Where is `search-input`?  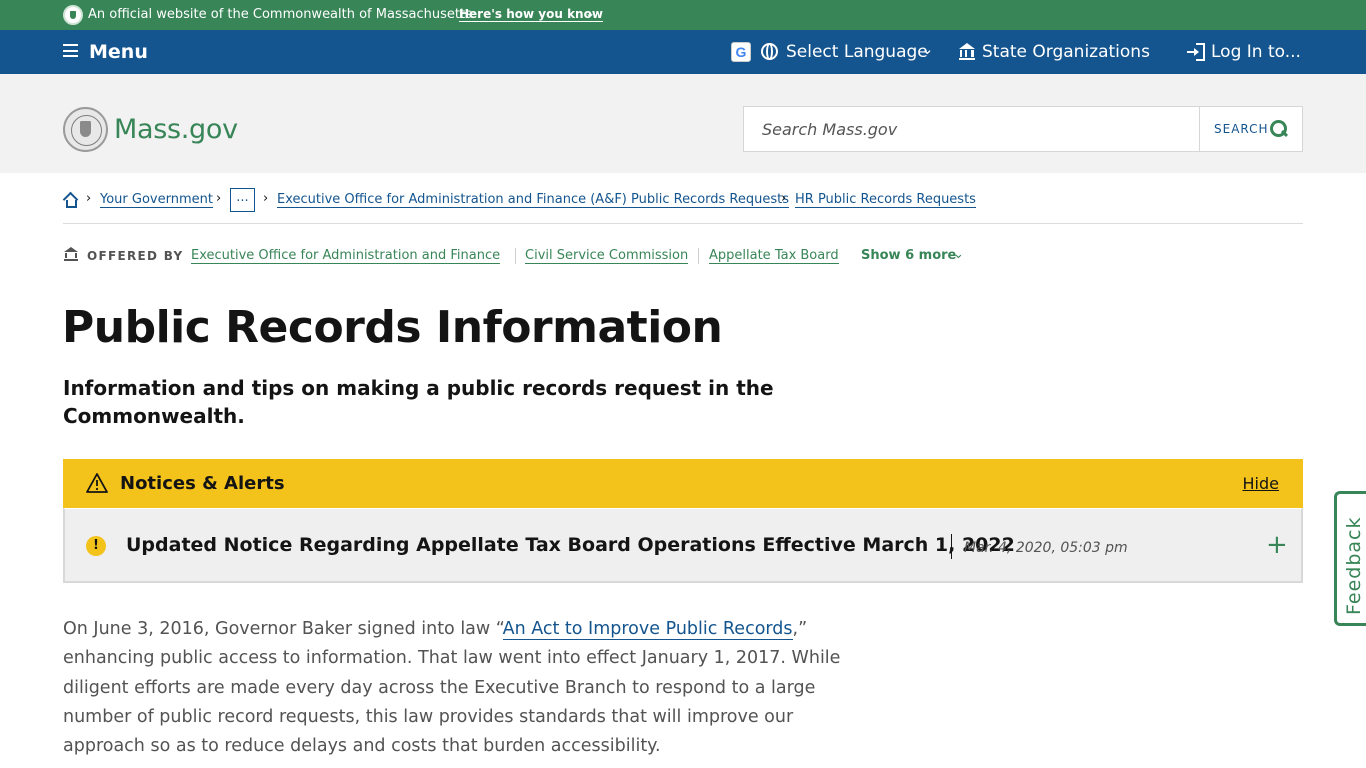
search-input is located at coordinates (971, 129).